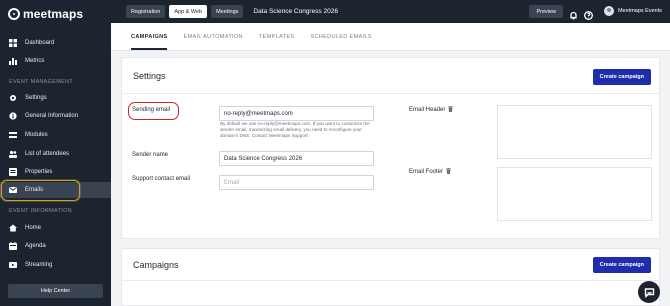 This screenshot has width=670, height=306. Describe the element at coordinates (150, 155) in the screenshot. I see `sender-name-label: Sender name` at that location.